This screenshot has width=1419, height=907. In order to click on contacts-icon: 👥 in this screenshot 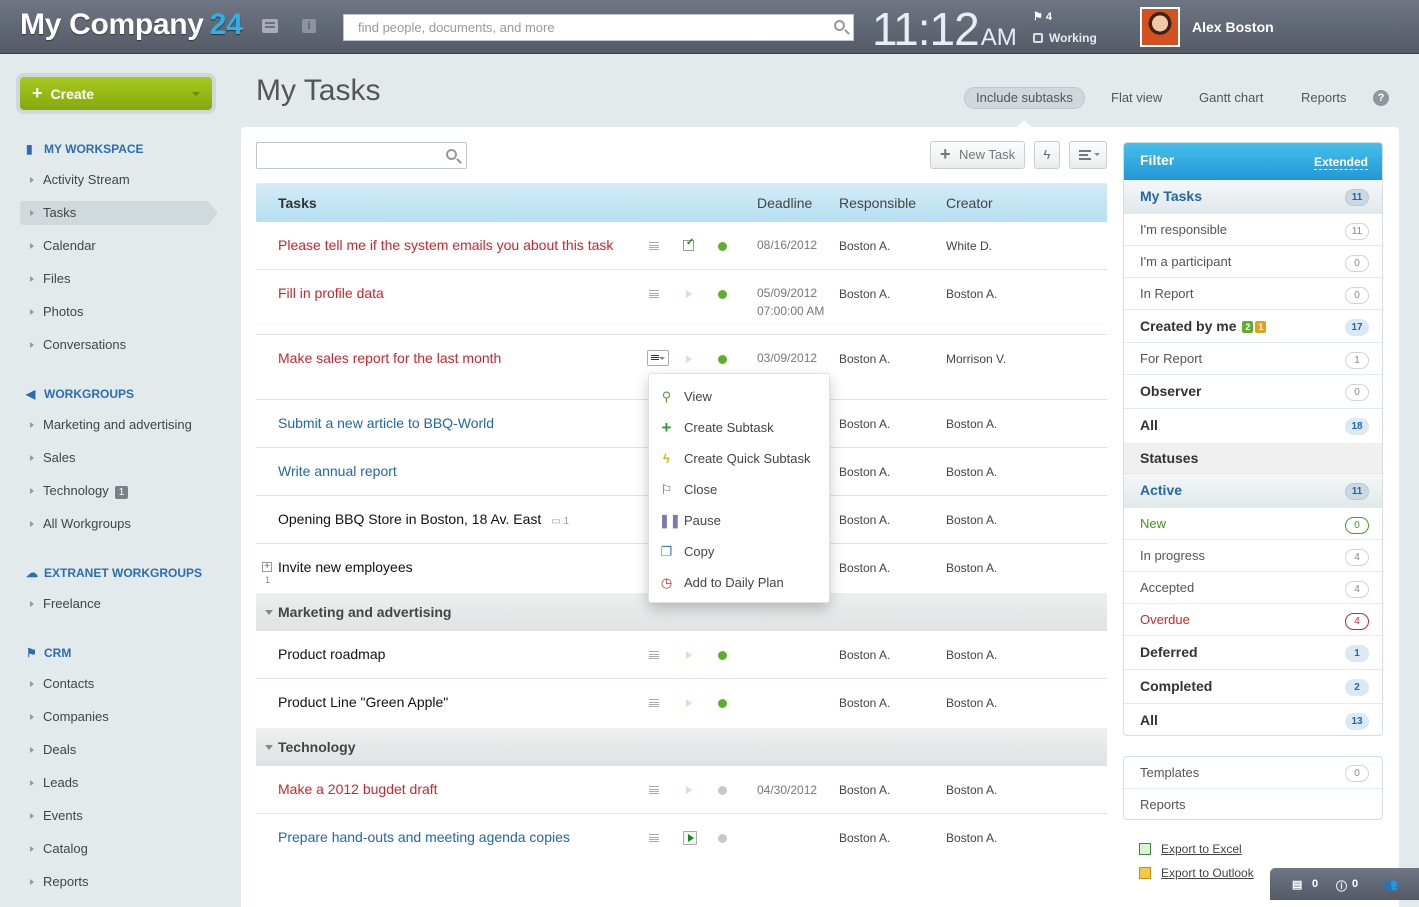, I will do `click(1391, 884)`.